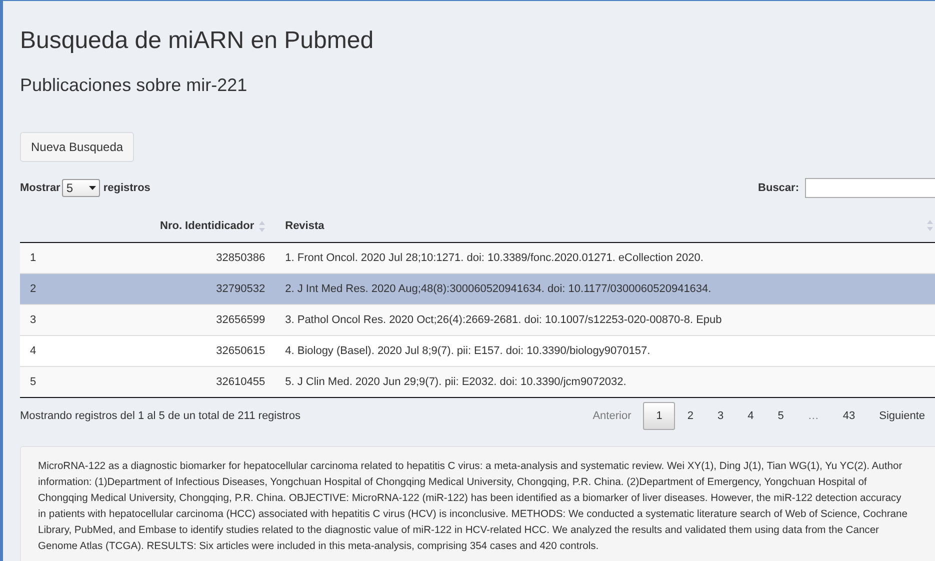 Image resolution: width=935 pixels, height=561 pixels. I want to click on page-link: 4, so click(751, 416).